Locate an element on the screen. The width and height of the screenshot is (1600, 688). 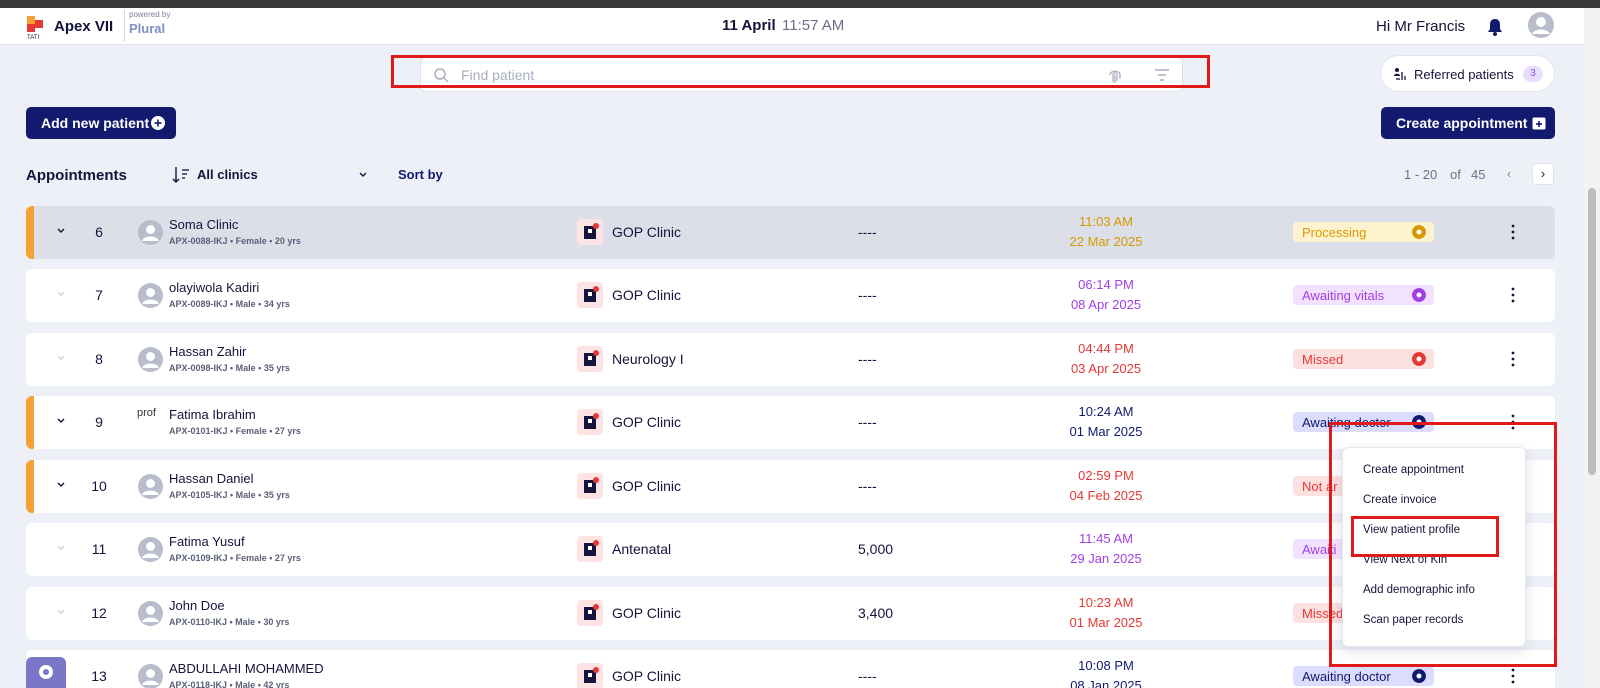
widget-icon is located at coordinates (46, 672).